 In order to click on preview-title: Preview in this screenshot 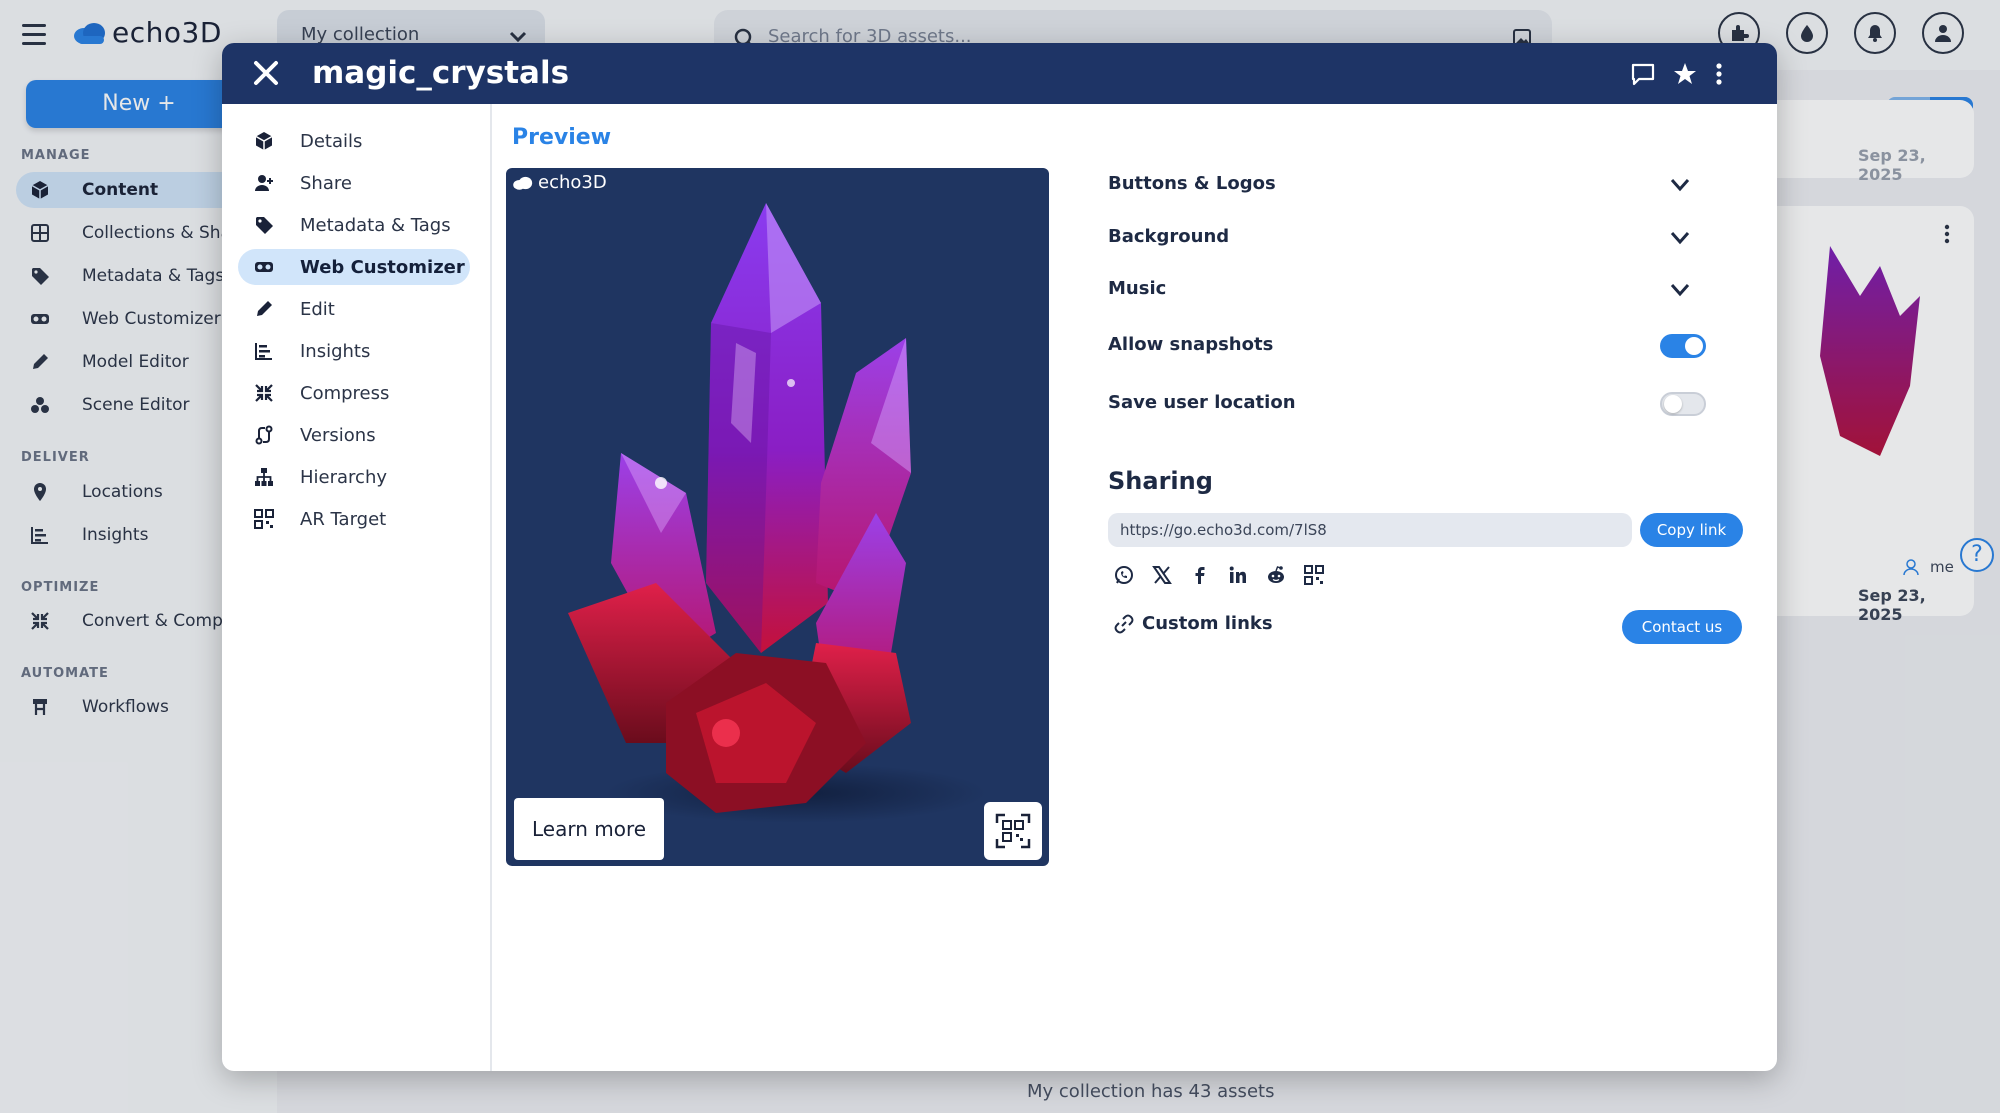, I will do `click(562, 137)`.